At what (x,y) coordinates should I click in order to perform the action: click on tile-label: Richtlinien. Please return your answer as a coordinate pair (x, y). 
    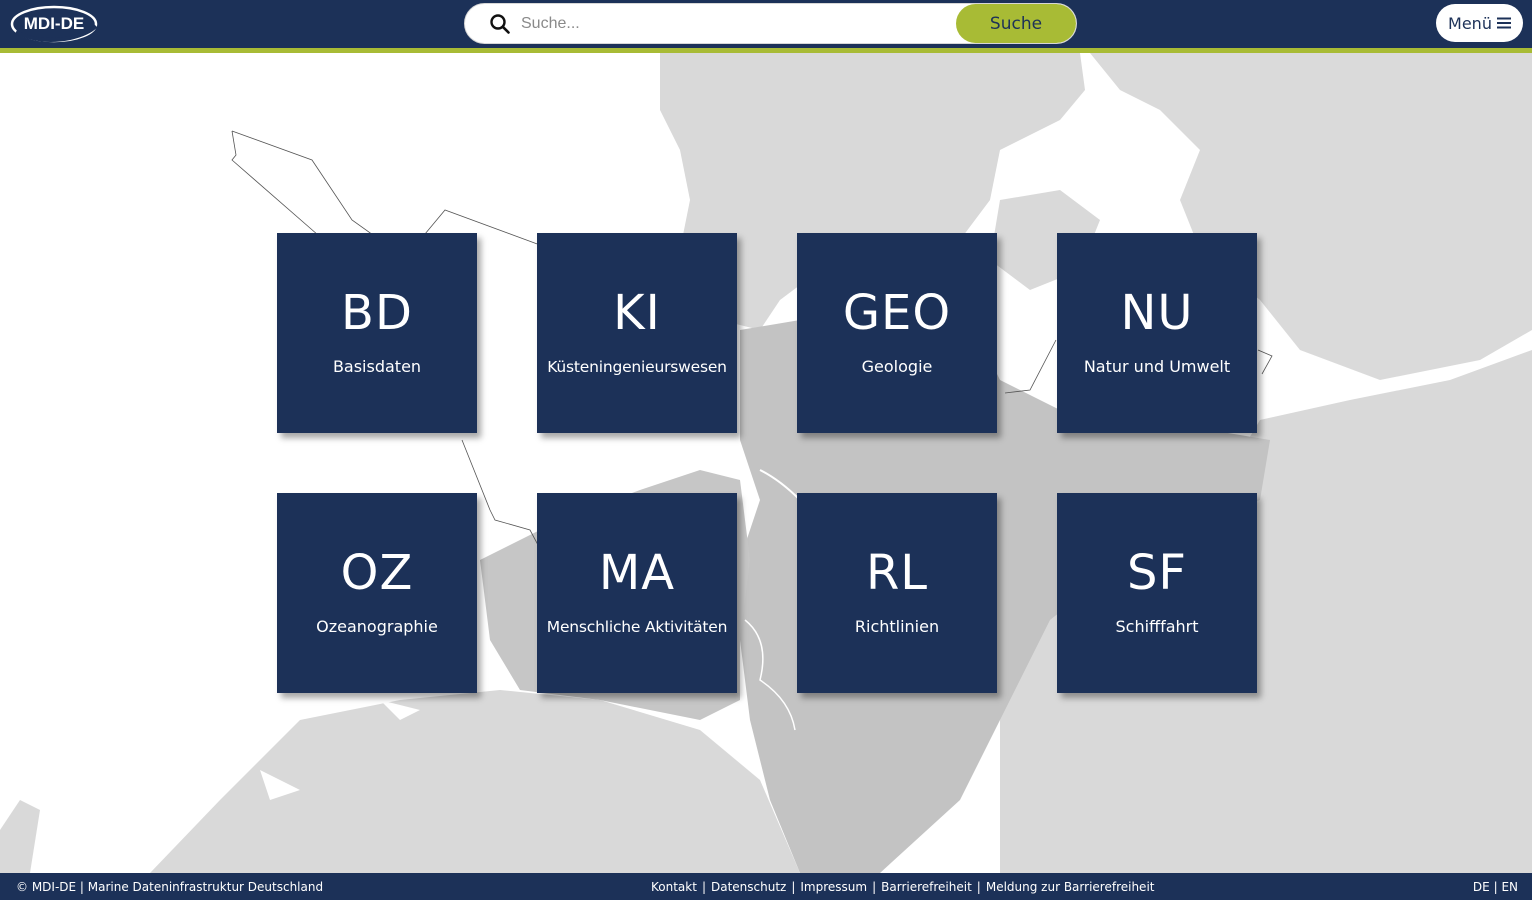
    Looking at the image, I should click on (897, 626).